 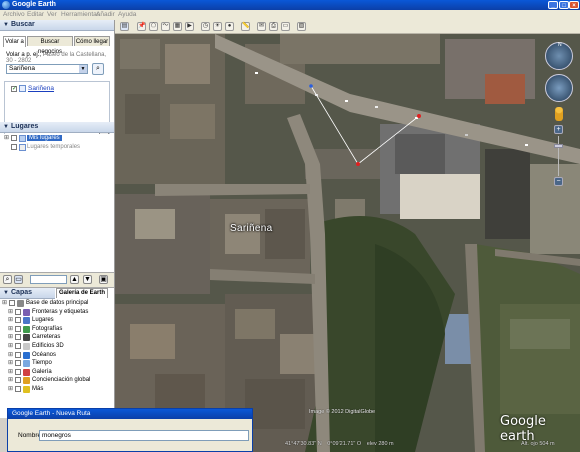 What do you see at coordinates (26, 321) in the screenshot?
I see `places-icon` at bounding box center [26, 321].